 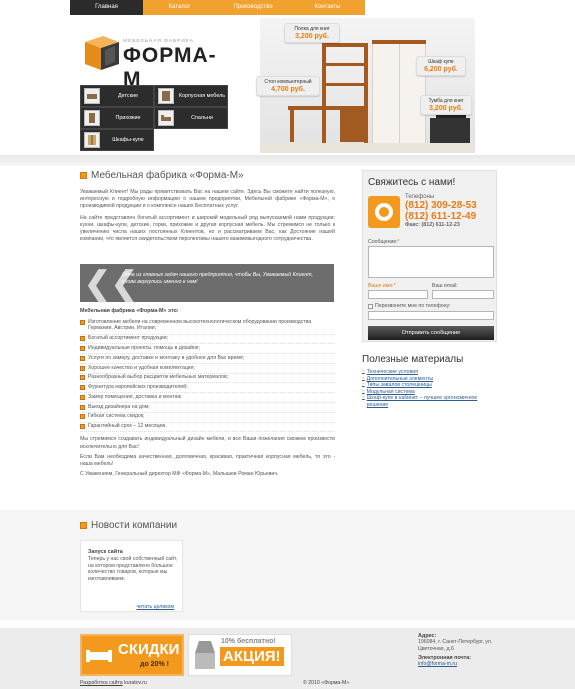 What do you see at coordinates (179, 7) in the screenshot?
I see `nav-item-catalog: Каталог` at bounding box center [179, 7].